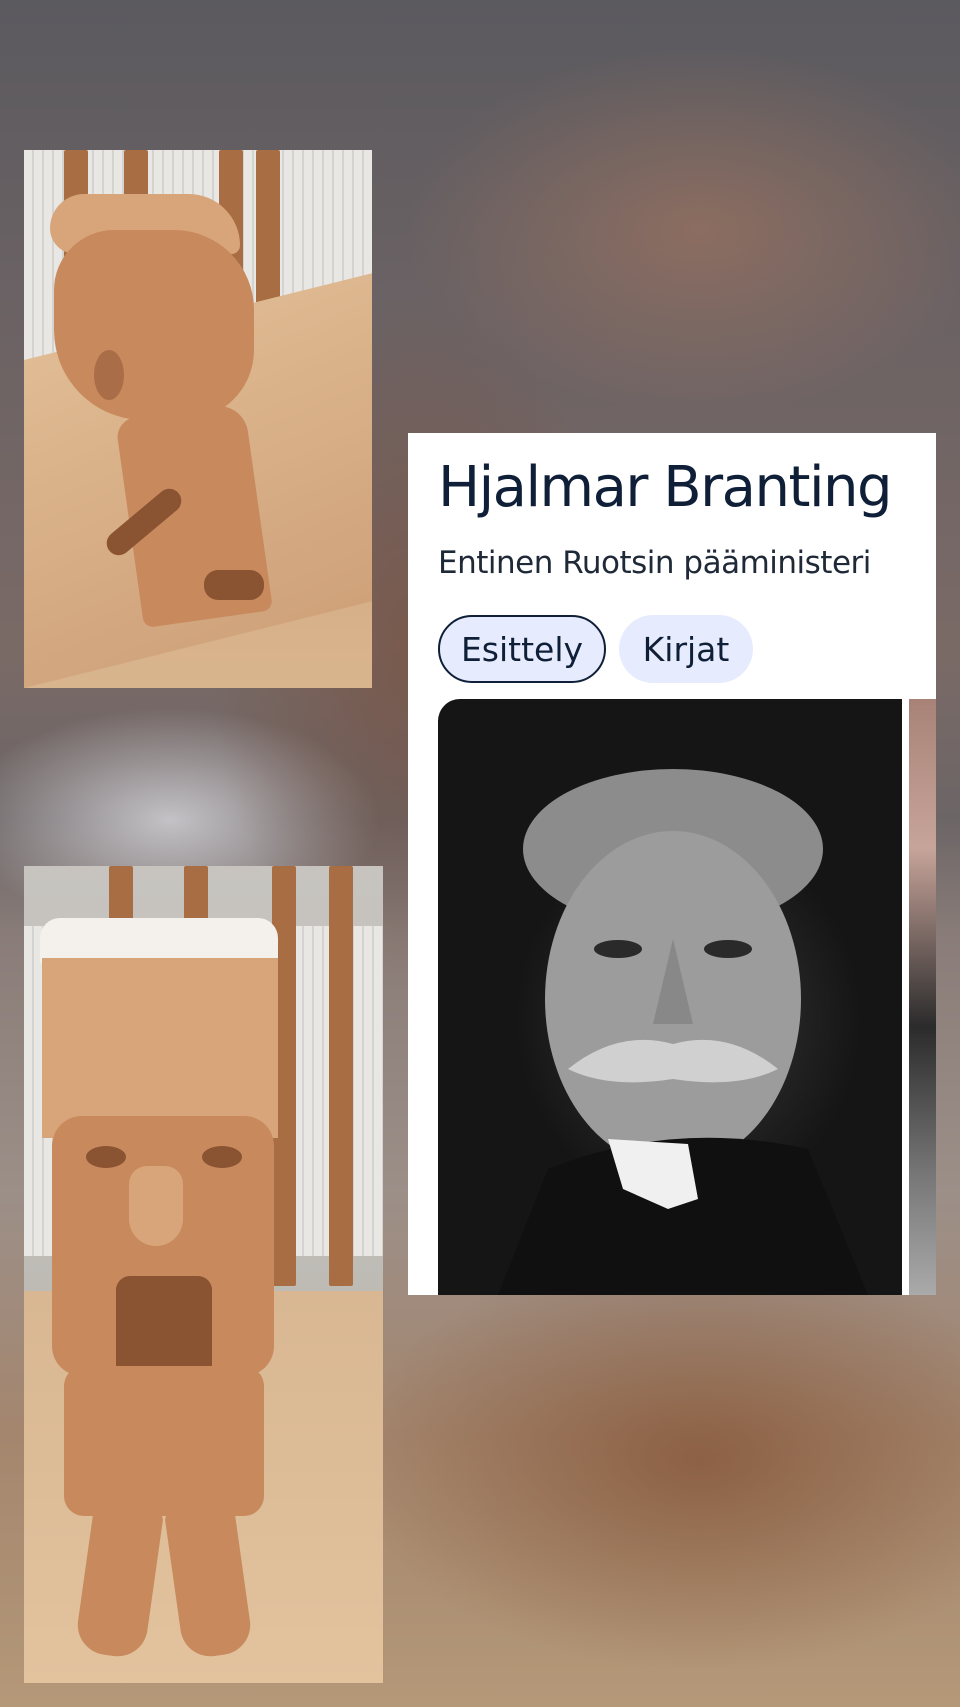 The width and height of the screenshot is (960, 1707). Describe the element at coordinates (683, 1032) in the screenshot. I see `portrait-illustration` at that location.